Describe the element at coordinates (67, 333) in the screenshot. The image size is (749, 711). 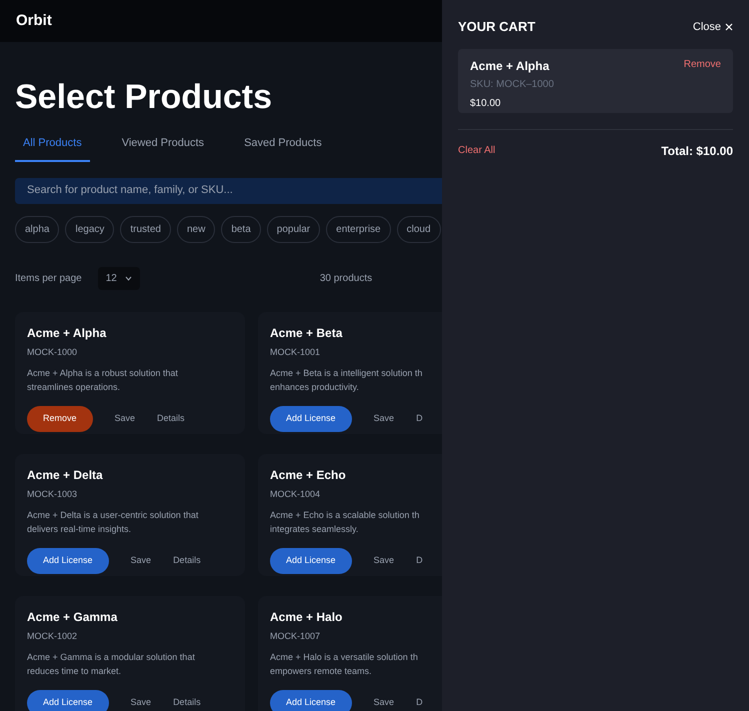
I see `product-name: Acme + Alpha` at that location.